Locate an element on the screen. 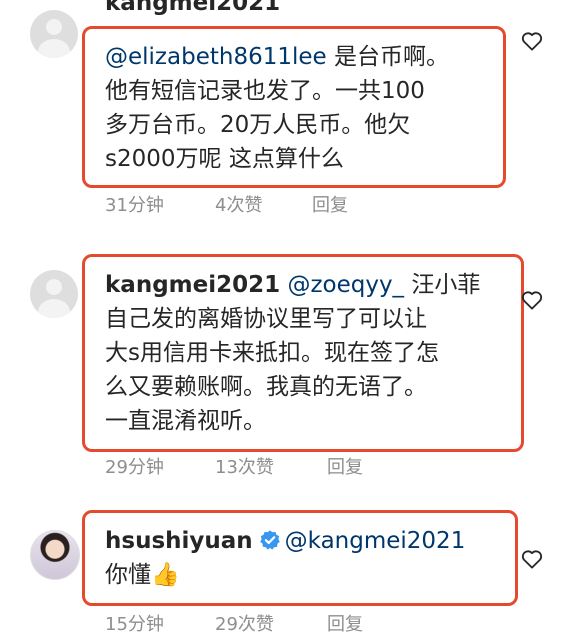 The image size is (566, 640). like-count: 29次赞 is located at coordinates (244, 623).